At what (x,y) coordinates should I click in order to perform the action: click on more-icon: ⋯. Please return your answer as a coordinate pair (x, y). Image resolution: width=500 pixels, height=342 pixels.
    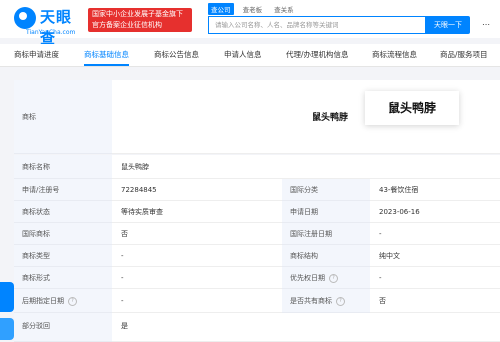
    Looking at the image, I should click on (486, 24).